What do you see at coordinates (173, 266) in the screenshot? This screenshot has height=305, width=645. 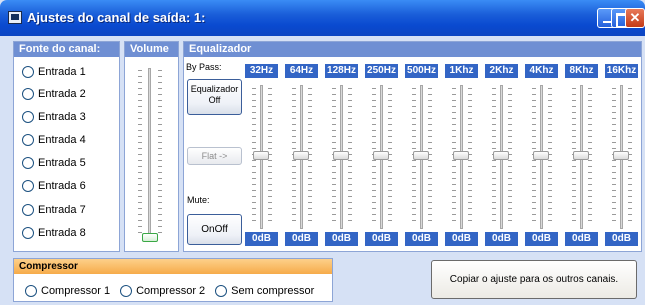 I see `compressor-heading: Compressor` at bounding box center [173, 266].